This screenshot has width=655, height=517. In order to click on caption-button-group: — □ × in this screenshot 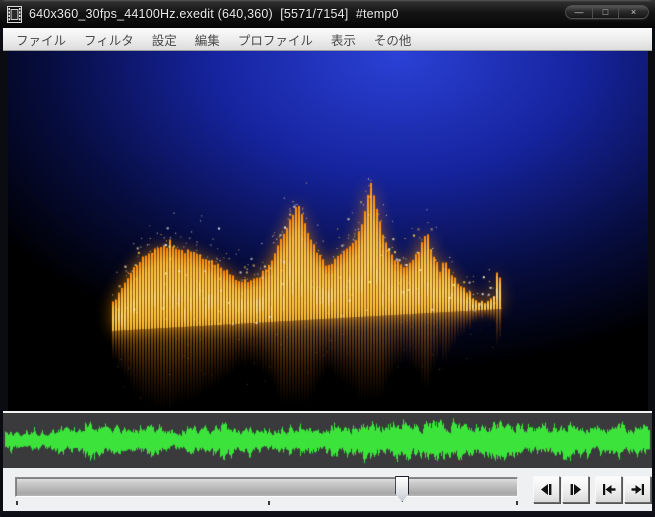, I will do `click(607, 12)`.